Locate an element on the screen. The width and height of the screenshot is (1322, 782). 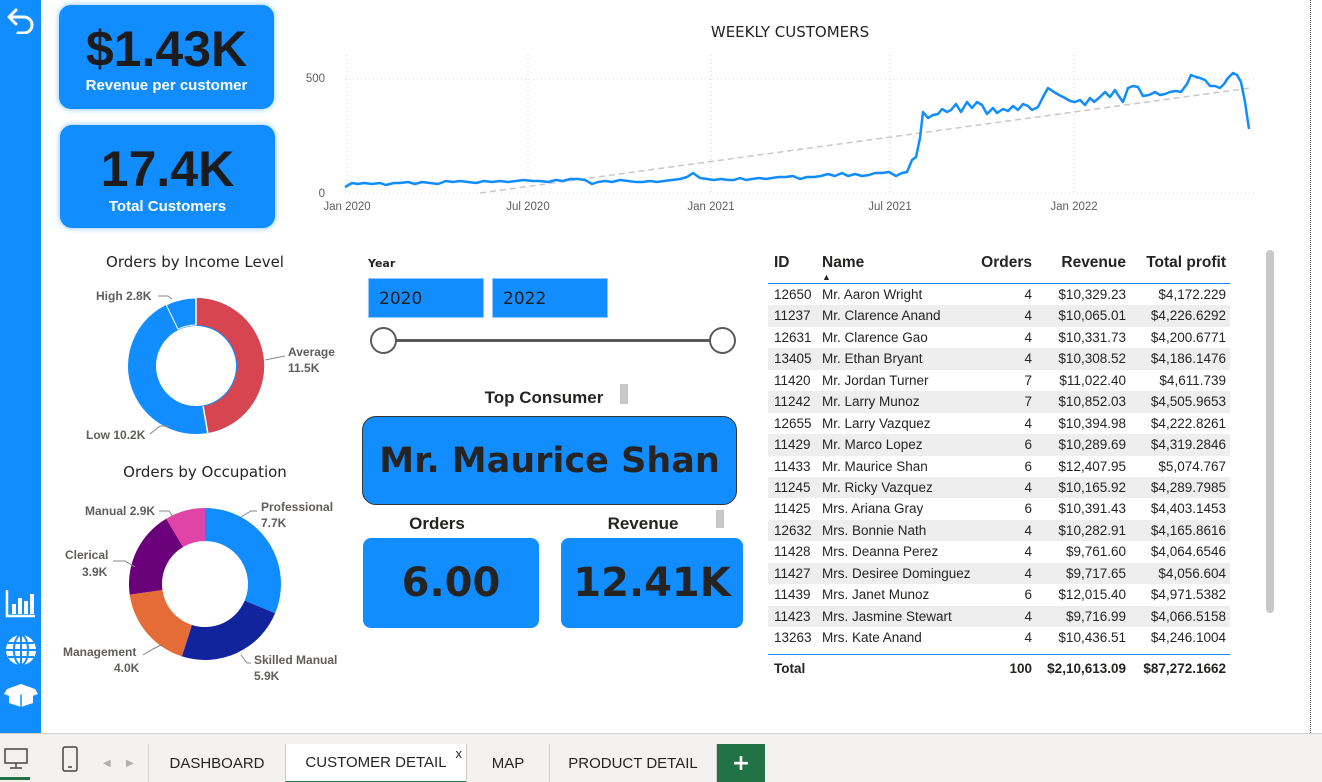
tab-dashboard: DASHBOARD is located at coordinates (216, 763).